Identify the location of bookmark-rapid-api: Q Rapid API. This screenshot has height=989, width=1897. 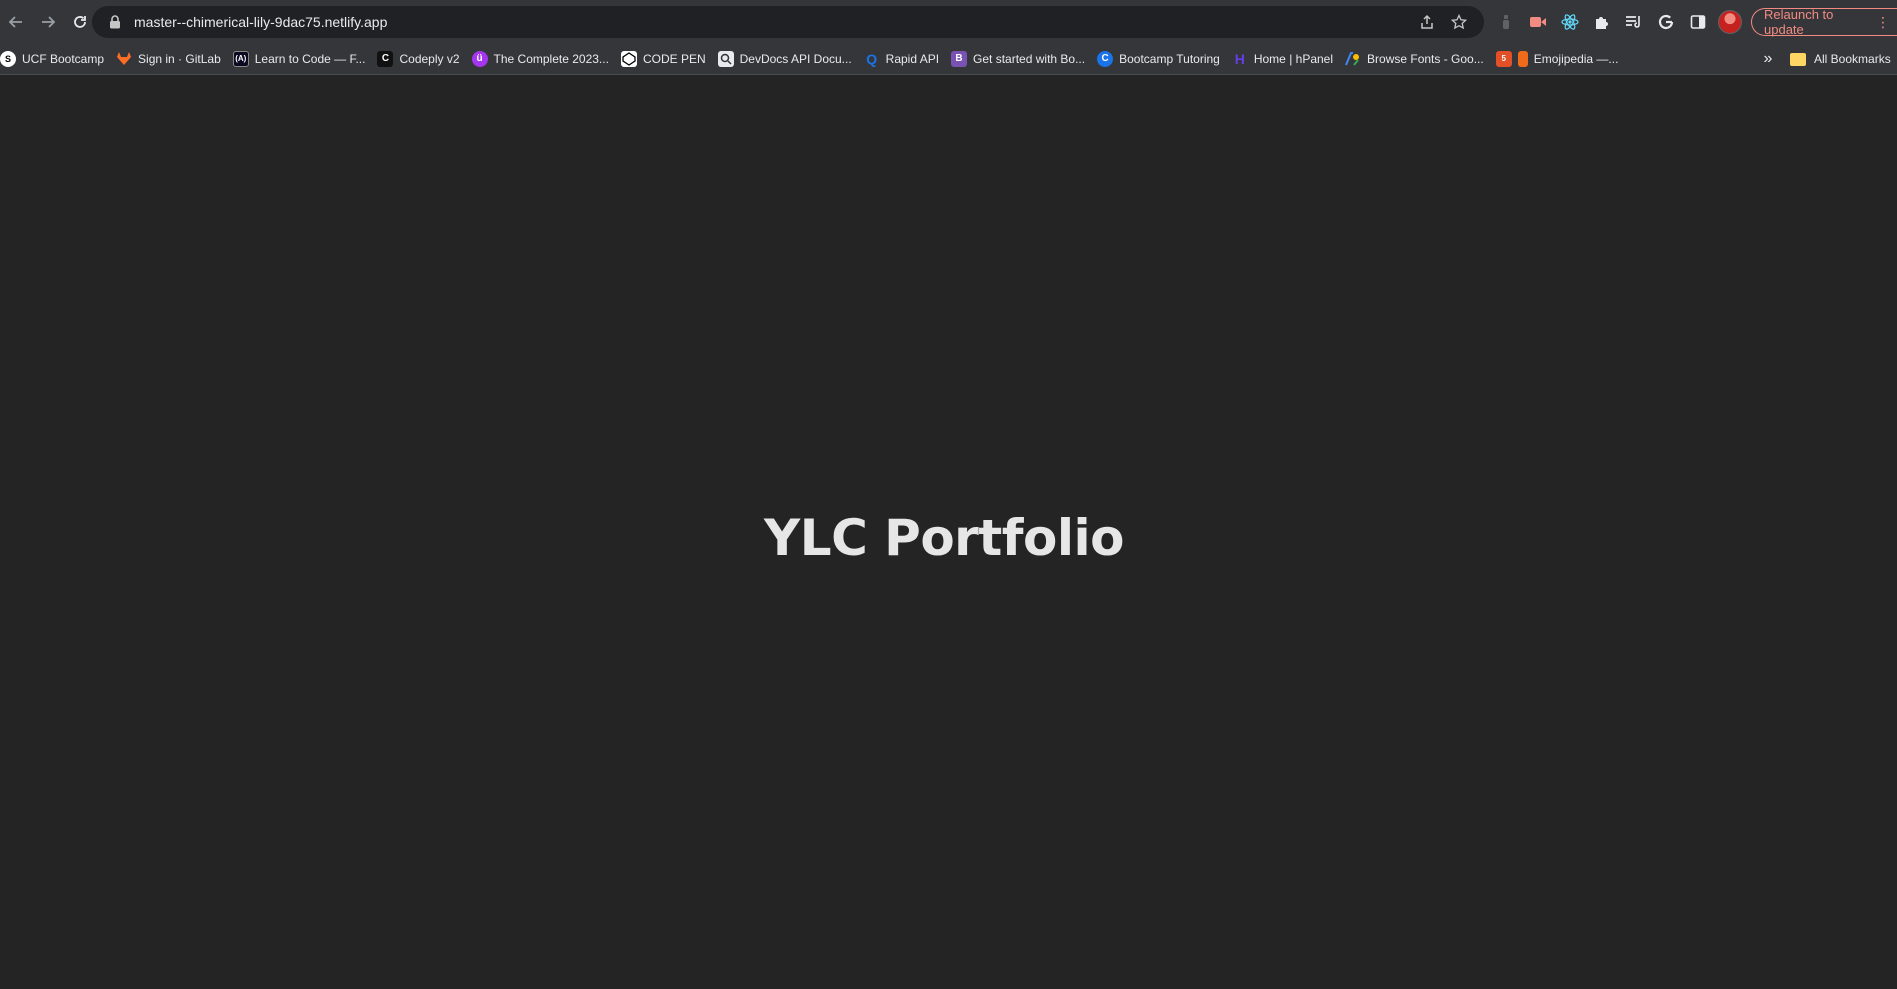
(905, 59).